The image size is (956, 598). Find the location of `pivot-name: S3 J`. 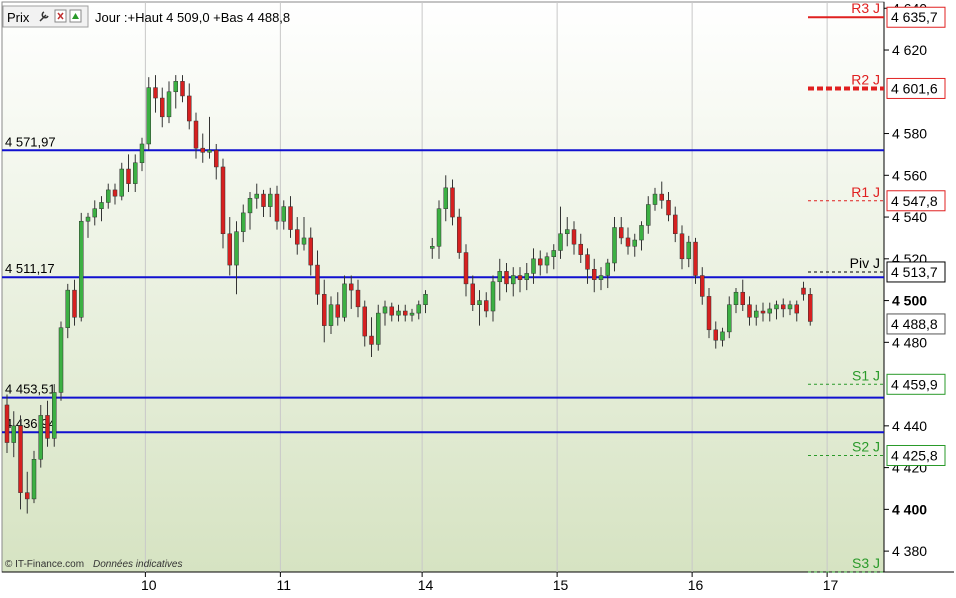

pivot-name: S3 J is located at coordinates (866, 563).